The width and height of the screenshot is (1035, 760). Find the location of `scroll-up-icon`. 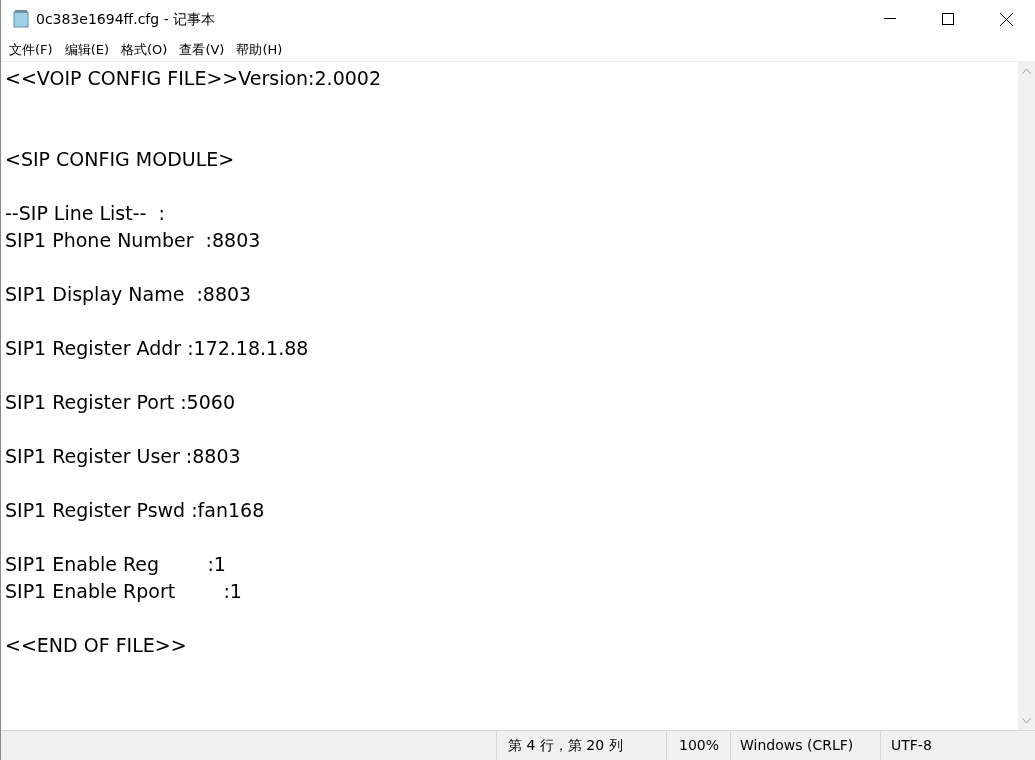

scroll-up-icon is located at coordinates (1026, 71).